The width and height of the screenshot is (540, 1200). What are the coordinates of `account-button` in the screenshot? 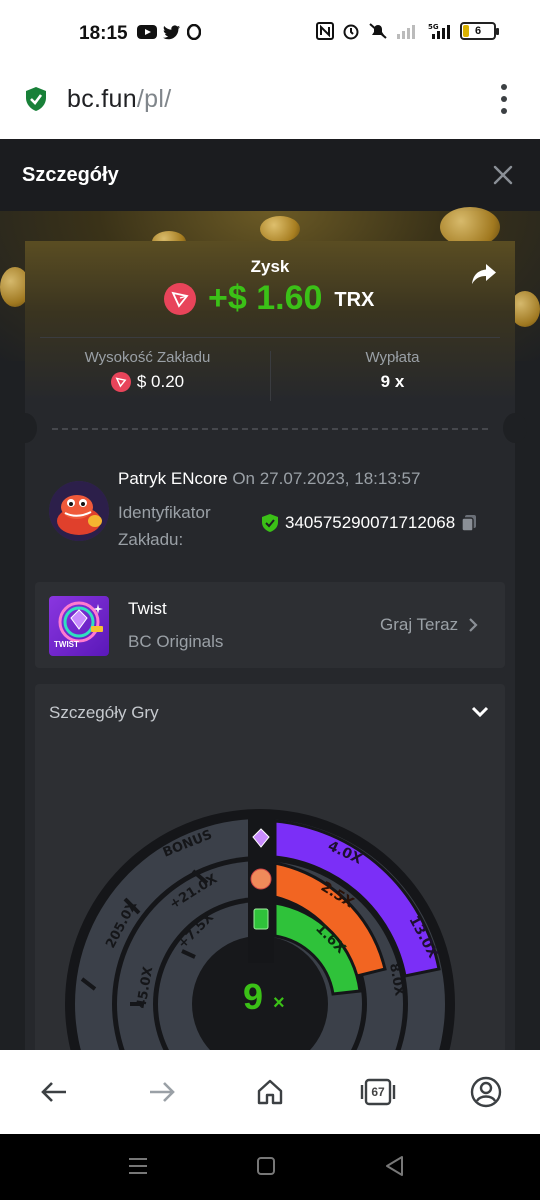 It's located at (486, 1092).